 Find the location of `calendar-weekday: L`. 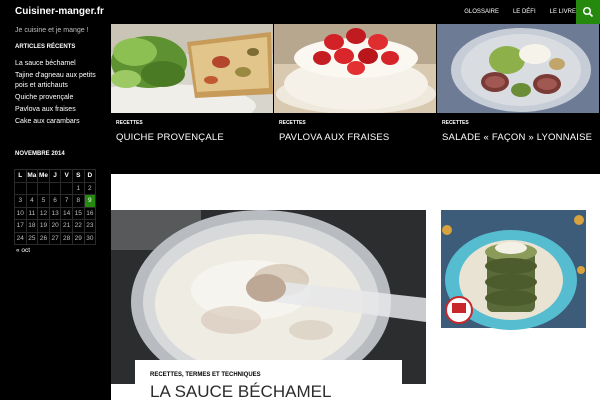

calendar-weekday: L is located at coordinates (20, 176).